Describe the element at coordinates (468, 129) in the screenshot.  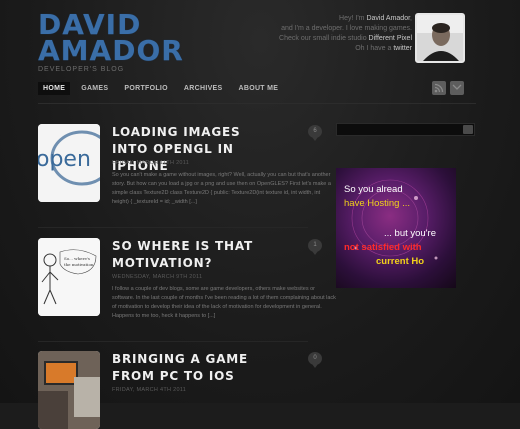
I see `search-button` at that location.